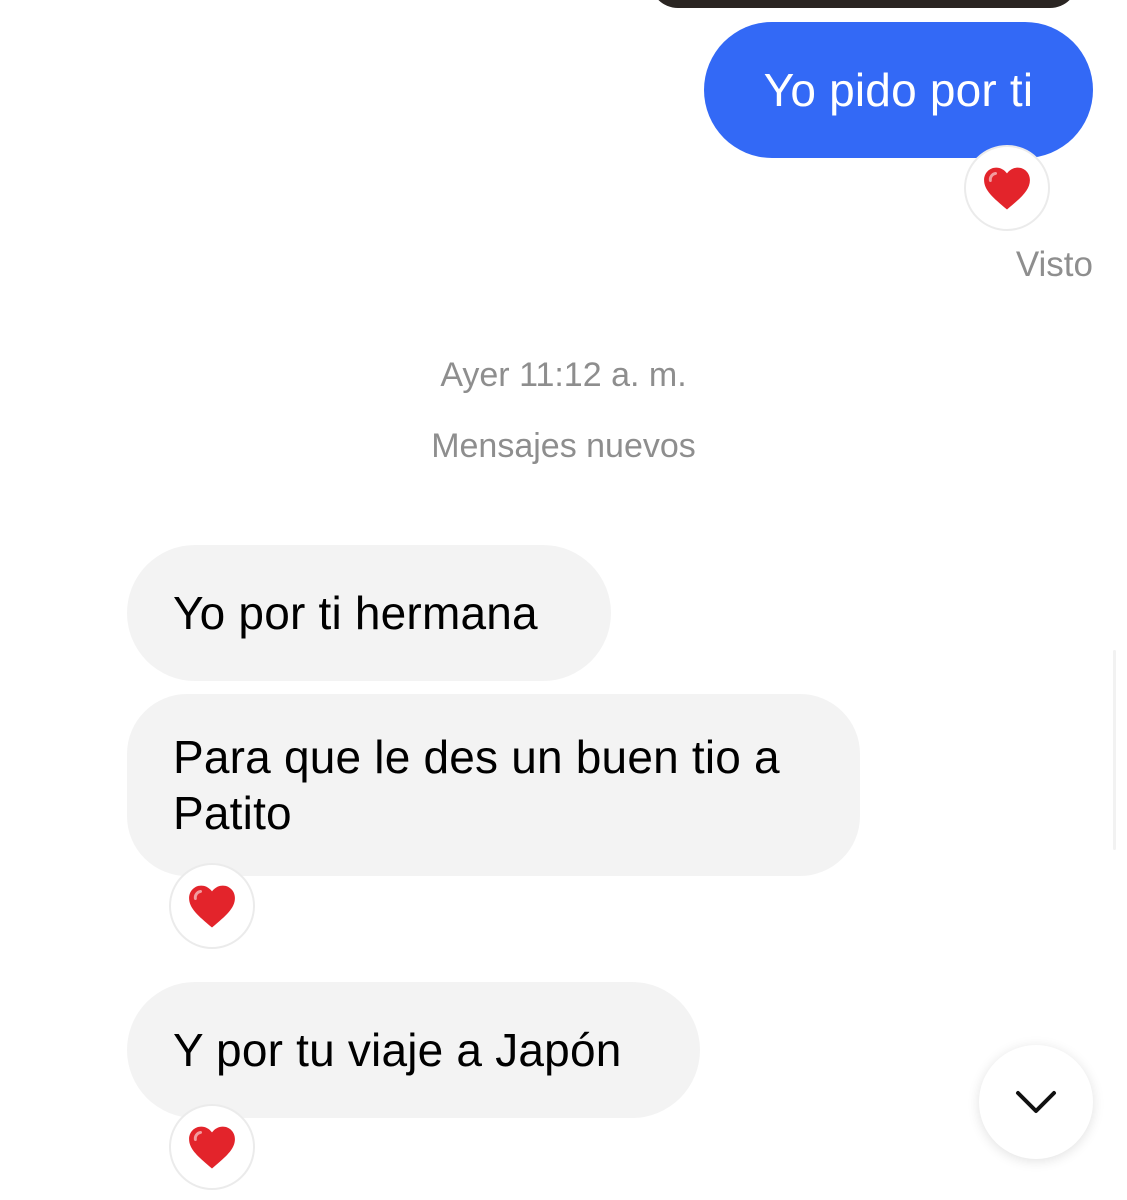 This screenshot has width=1127, height=1200. I want to click on scroll-to-bottom-button, so click(1036, 1102).